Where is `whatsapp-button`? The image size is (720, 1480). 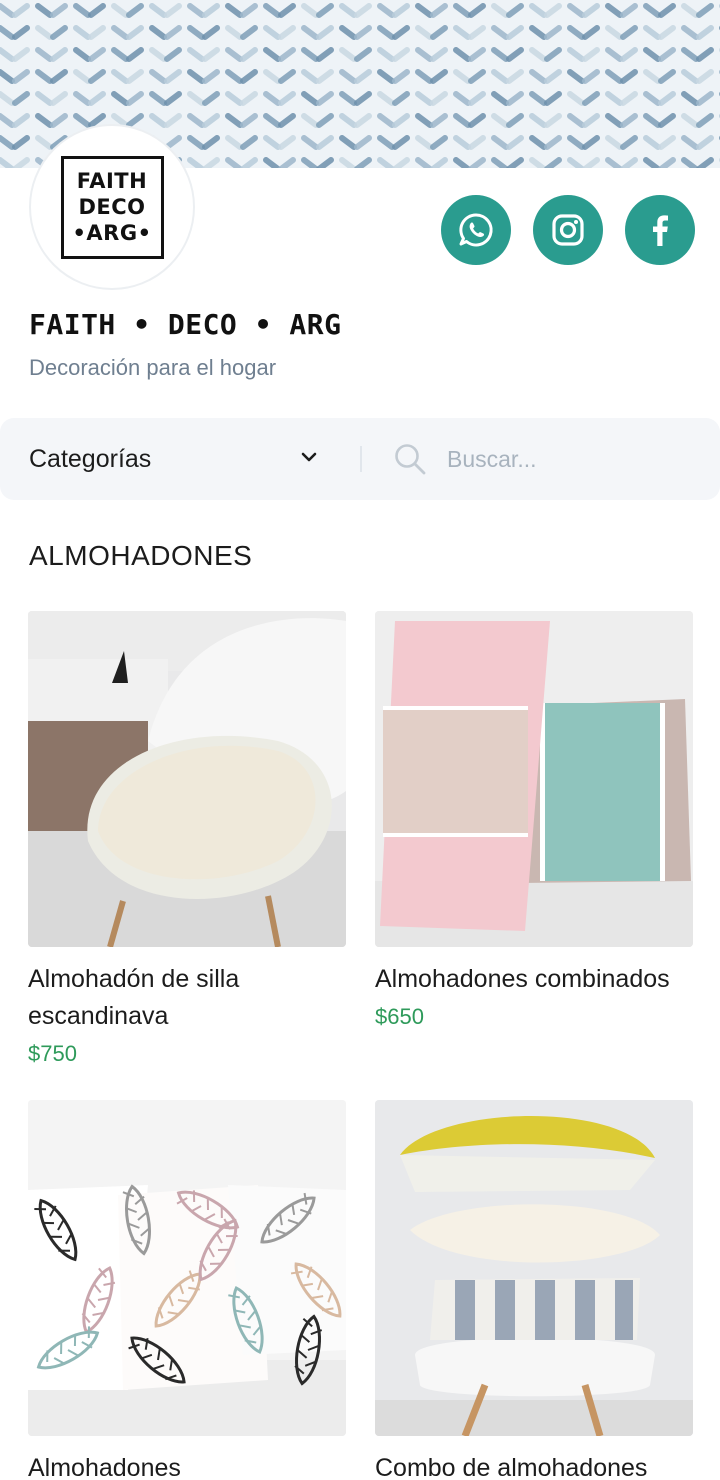 whatsapp-button is located at coordinates (476, 230).